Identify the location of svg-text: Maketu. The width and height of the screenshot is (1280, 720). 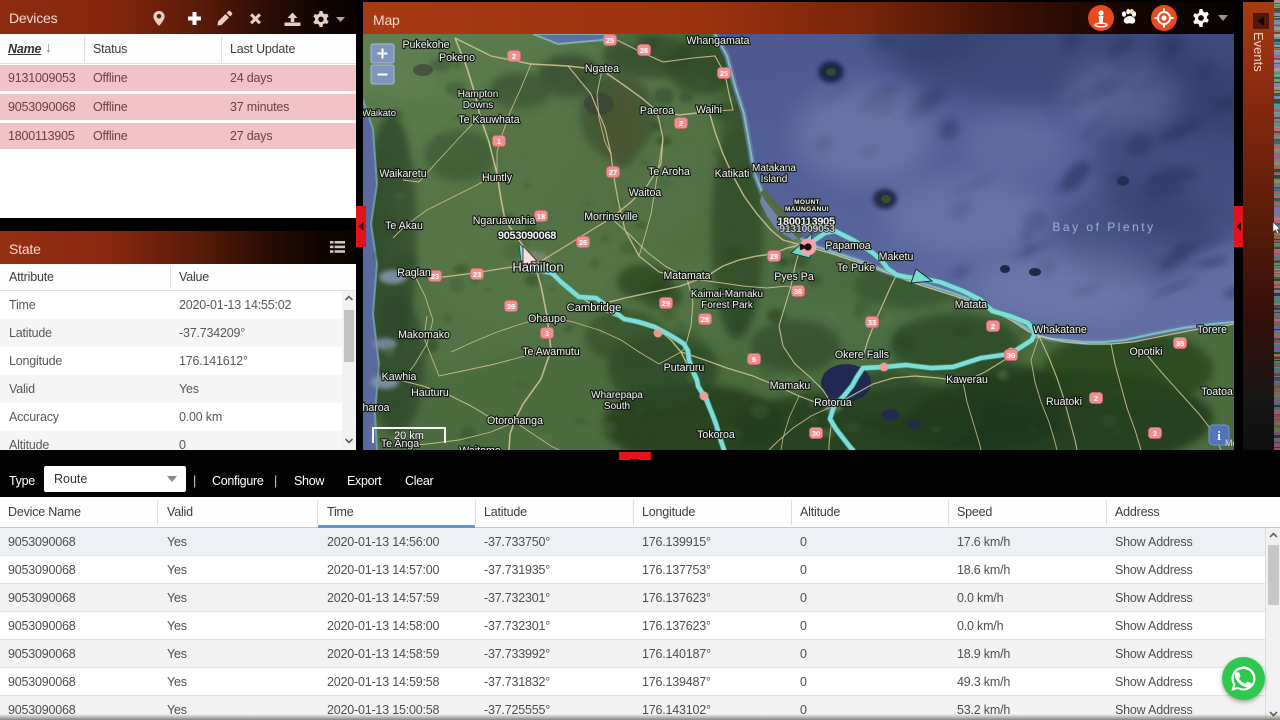
(896, 257).